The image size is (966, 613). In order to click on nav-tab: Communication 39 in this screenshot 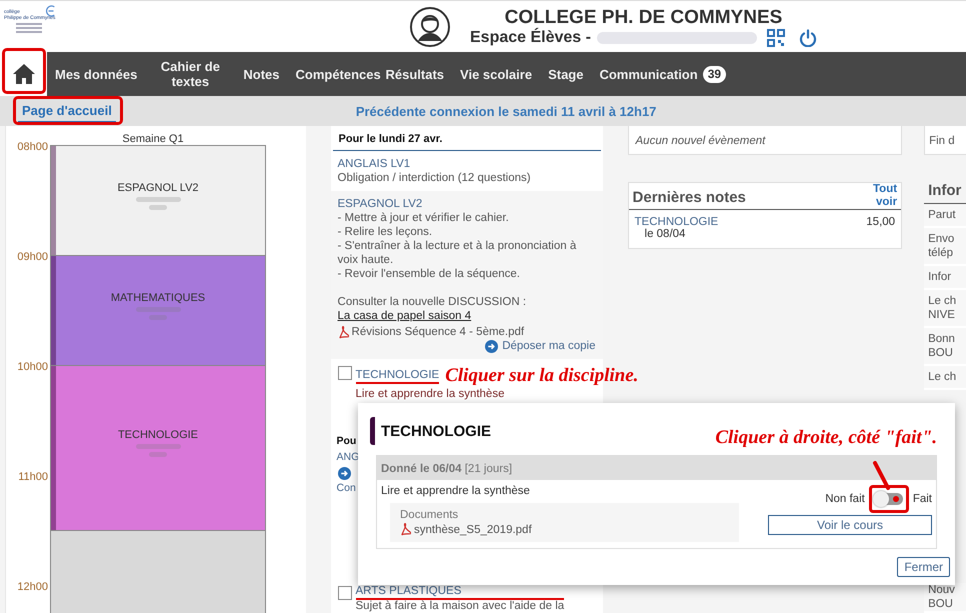, I will do `click(662, 74)`.